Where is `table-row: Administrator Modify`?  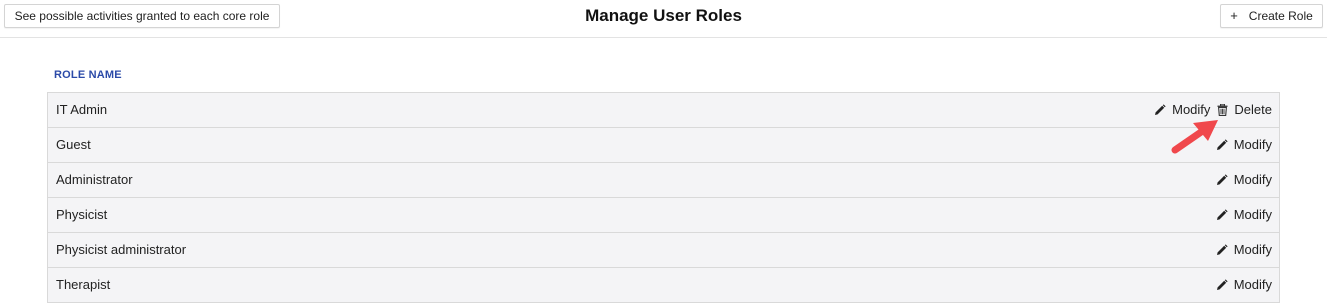 table-row: Administrator Modify is located at coordinates (663, 180).